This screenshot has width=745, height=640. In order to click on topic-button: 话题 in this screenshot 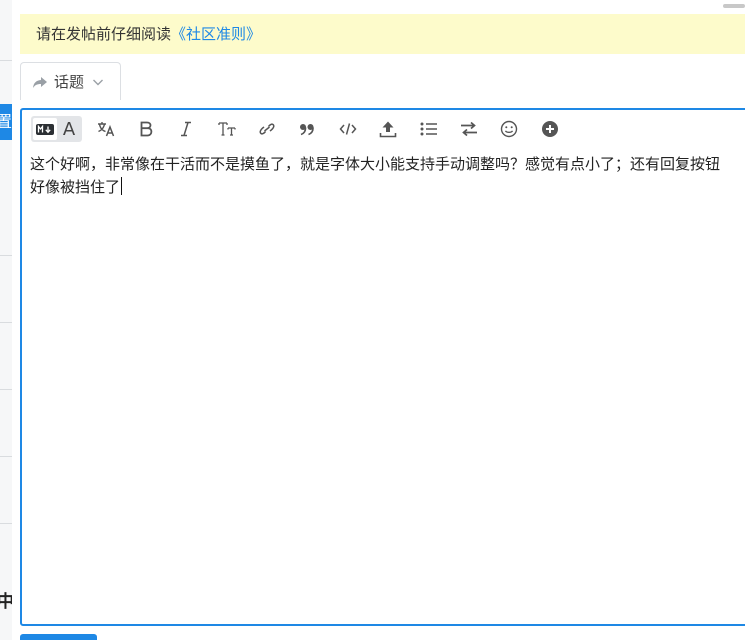, I will do `click(70, 81)`.